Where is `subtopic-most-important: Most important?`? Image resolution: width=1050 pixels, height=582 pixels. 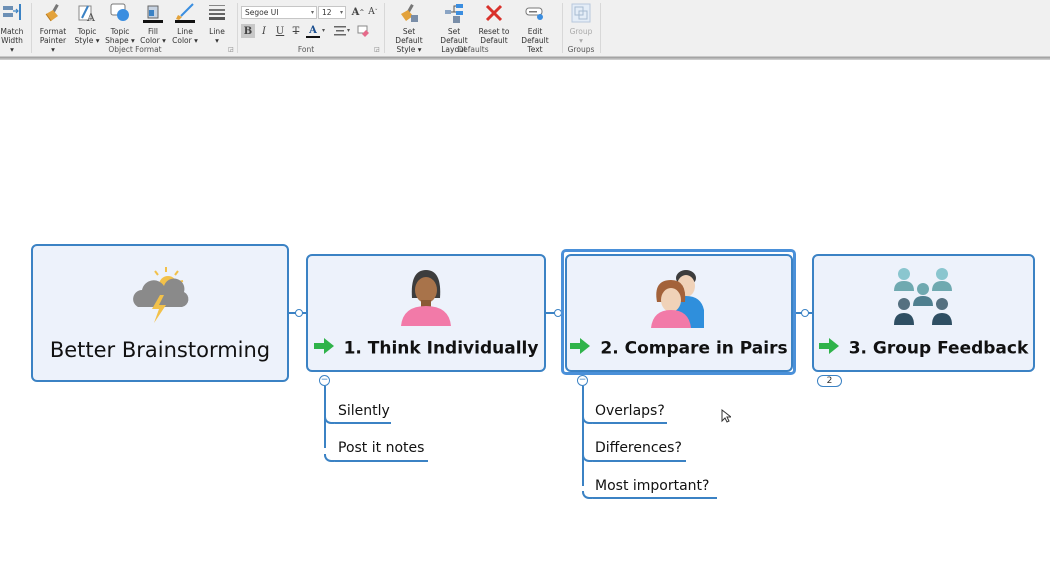
subtopic-most-important: Most important? is located at coordinates (652, 486).